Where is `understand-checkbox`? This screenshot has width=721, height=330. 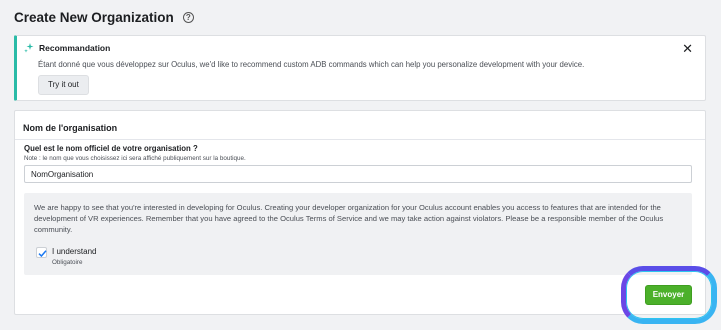 understand-checkbox is located at coordinates (41, 252).